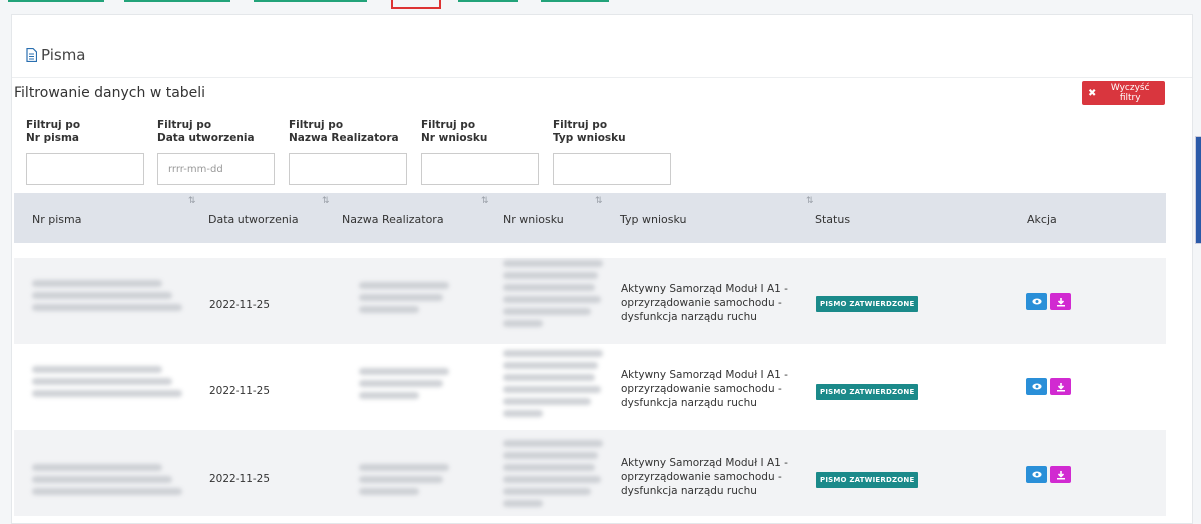  What do you see at coordinates (216, 169) in the screenshot?
I see `filter-data-utworzenia-input` at bounding box center [216, 169].